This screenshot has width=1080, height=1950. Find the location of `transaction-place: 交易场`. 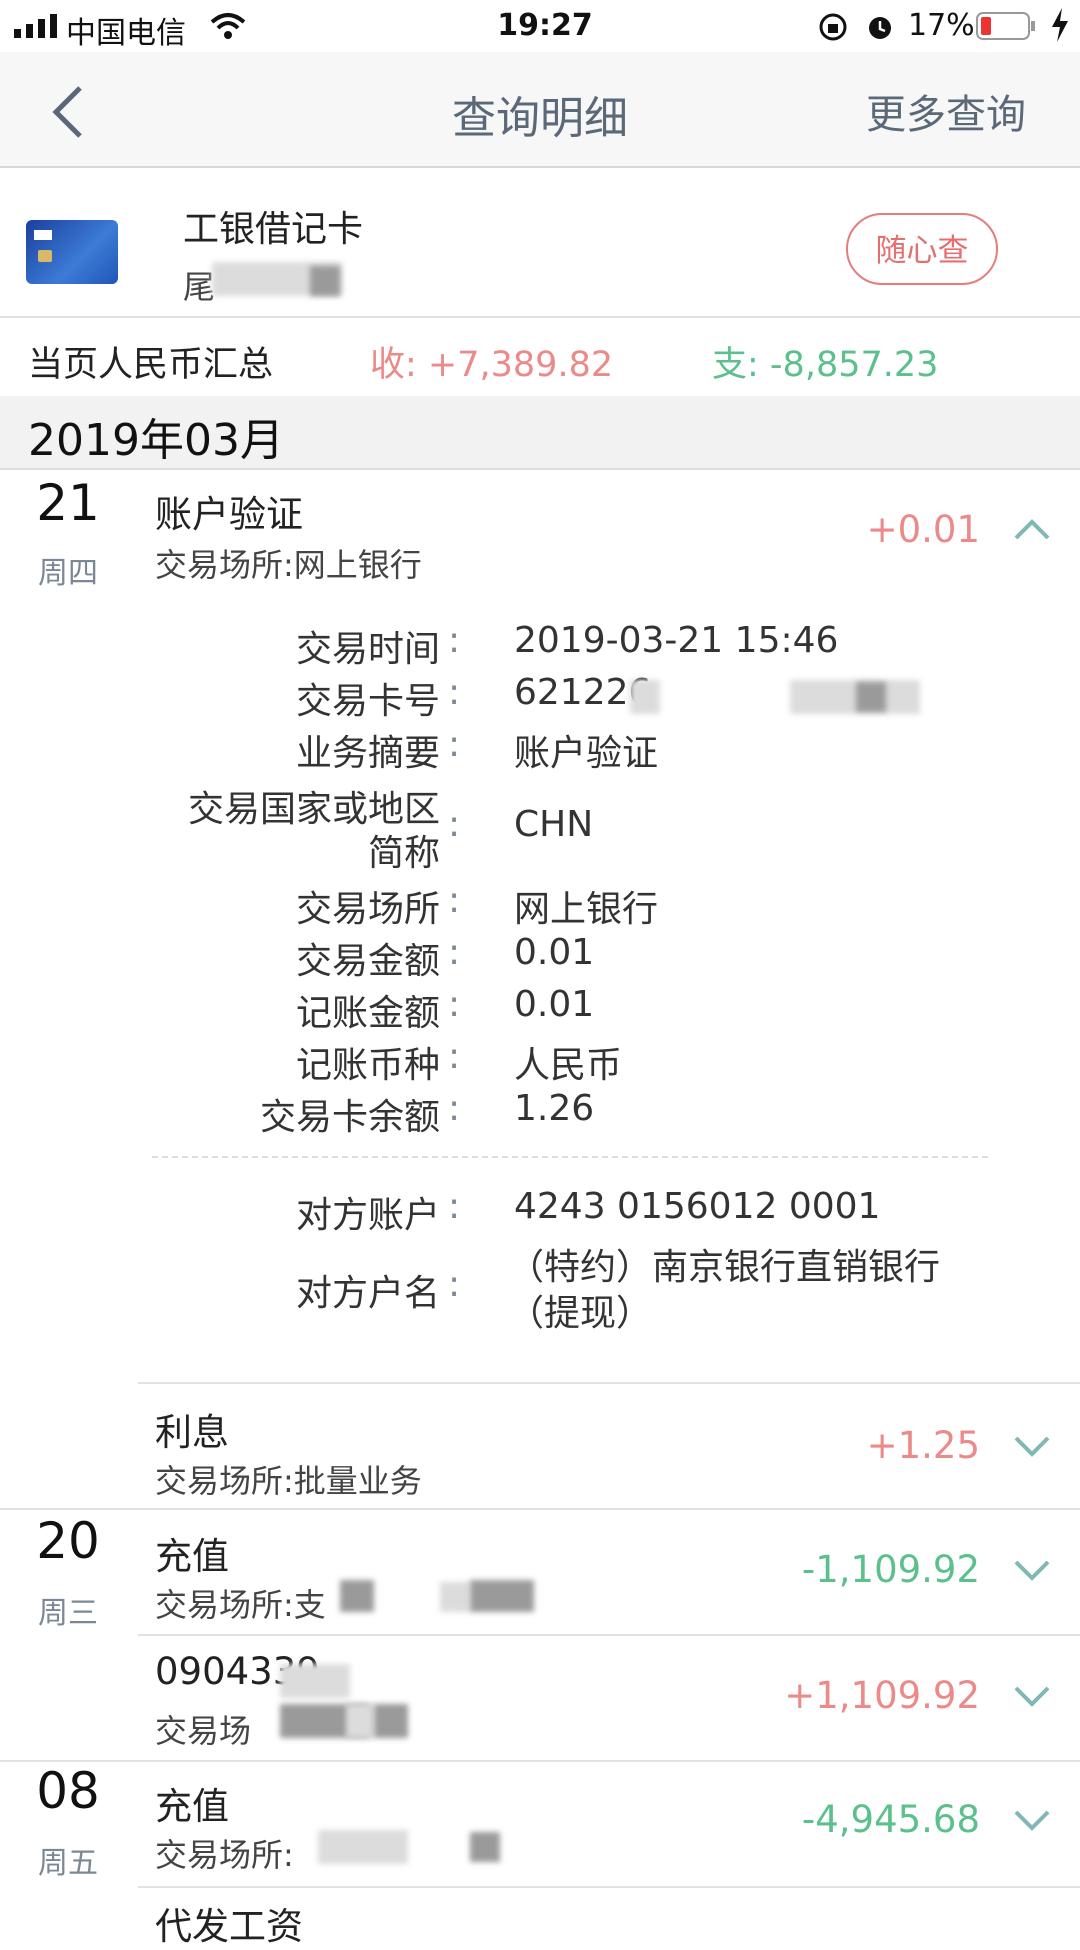

transaction-place: 交易场 is located at coordinates (203, 1731).